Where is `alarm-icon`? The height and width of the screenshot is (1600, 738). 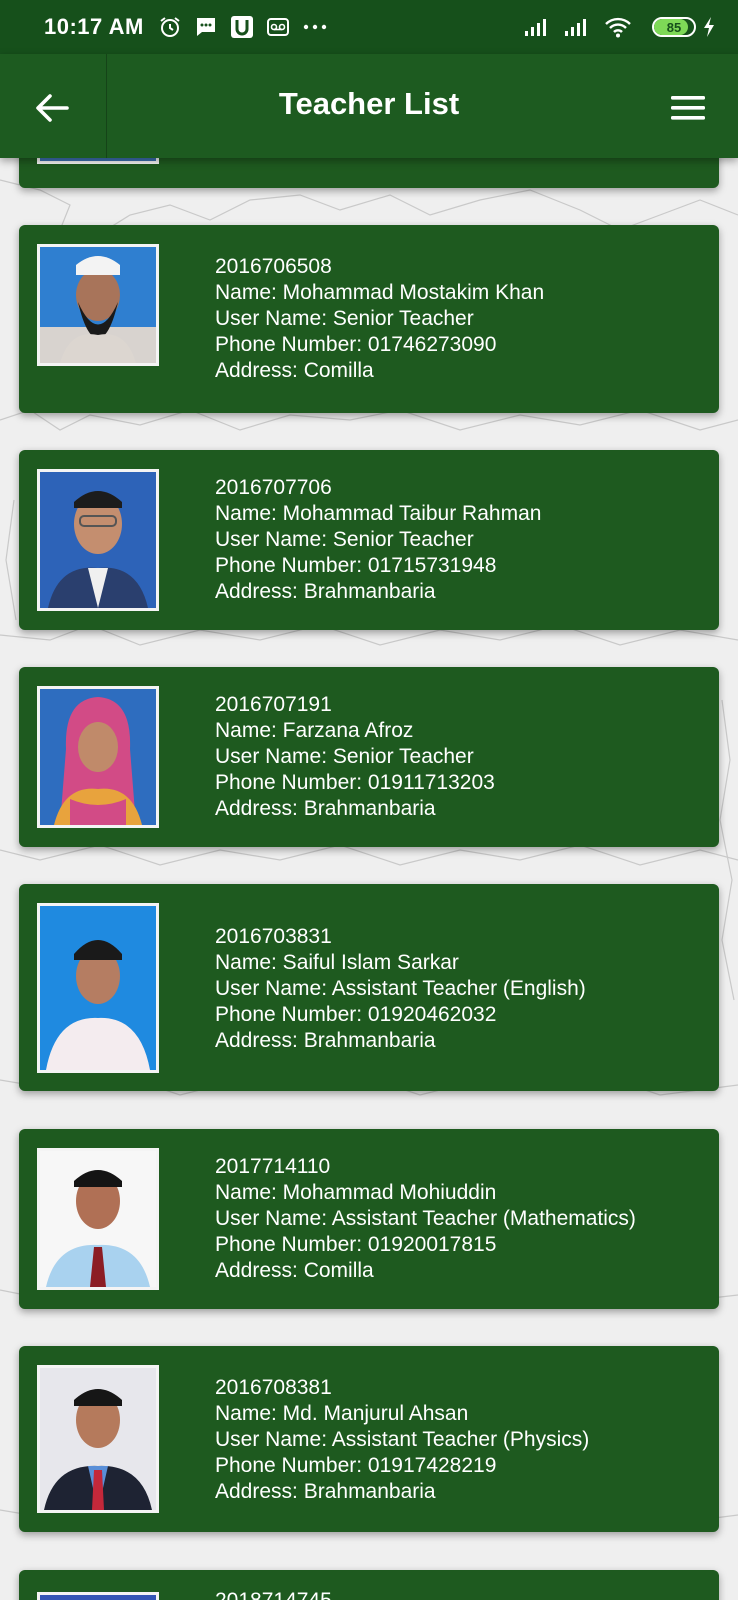
alarm-icon is located at coordinates (170, 27).